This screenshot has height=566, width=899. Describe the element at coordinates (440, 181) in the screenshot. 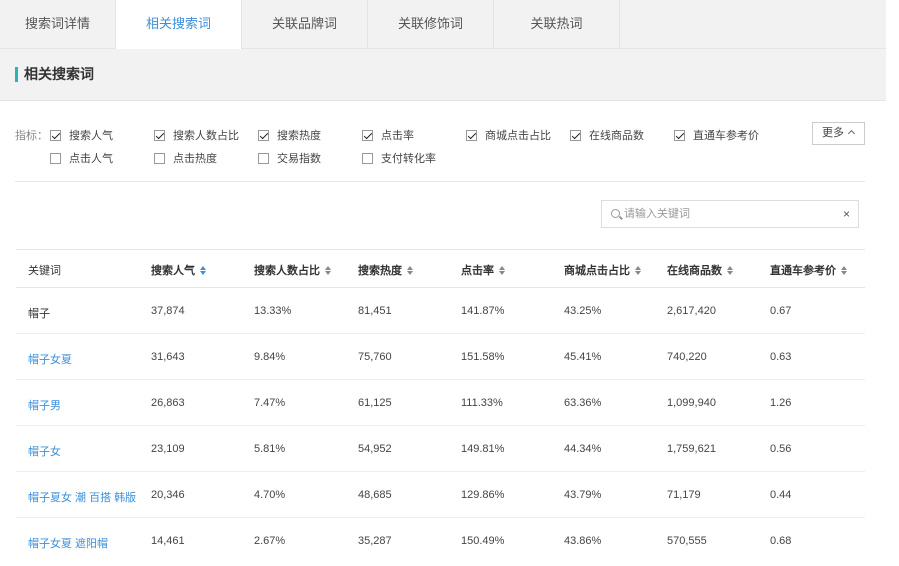

I see `divider` at that location.